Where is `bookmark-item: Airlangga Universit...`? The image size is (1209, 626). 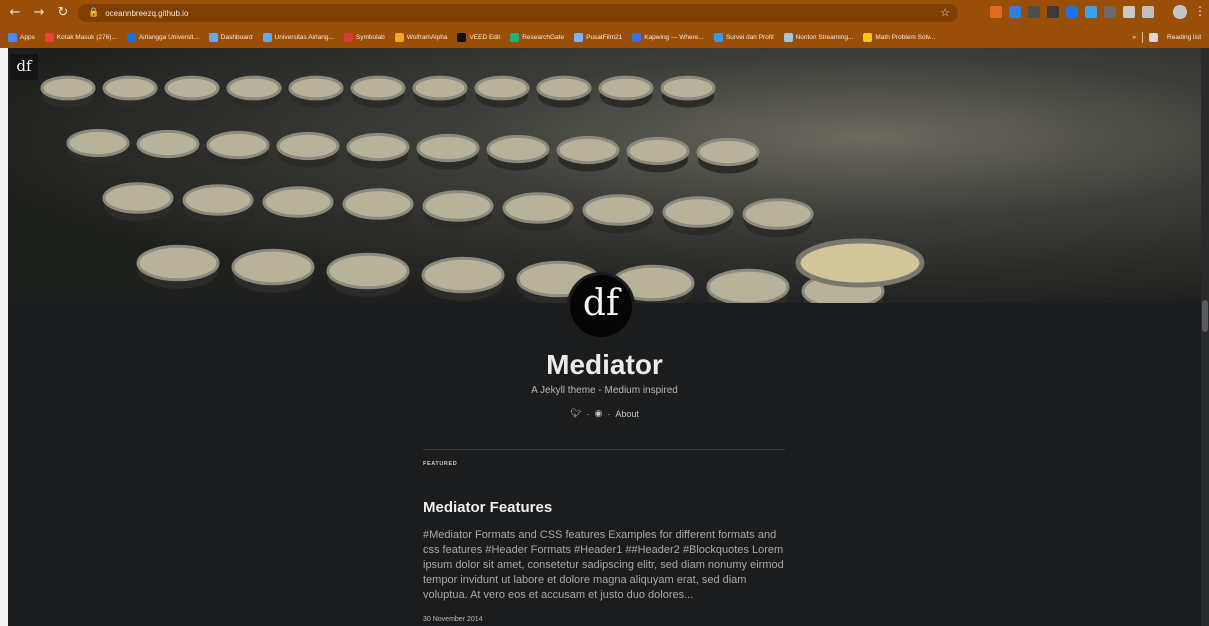
bookmark-item: Airlangga Universit... is located at coordinates (162, 37).